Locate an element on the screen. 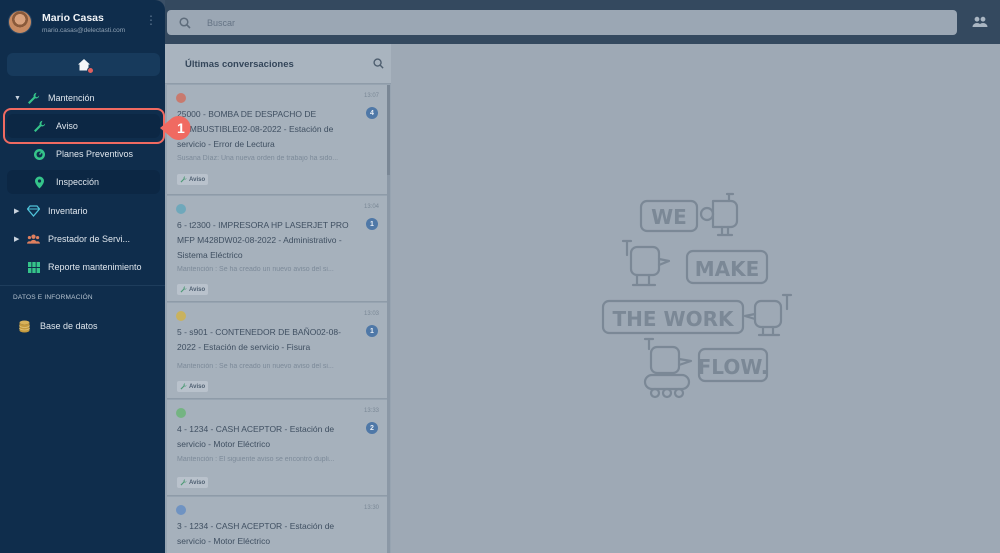 The width and height of the screenshot is (1000, 553). divider is located at coordinates (82, 285).